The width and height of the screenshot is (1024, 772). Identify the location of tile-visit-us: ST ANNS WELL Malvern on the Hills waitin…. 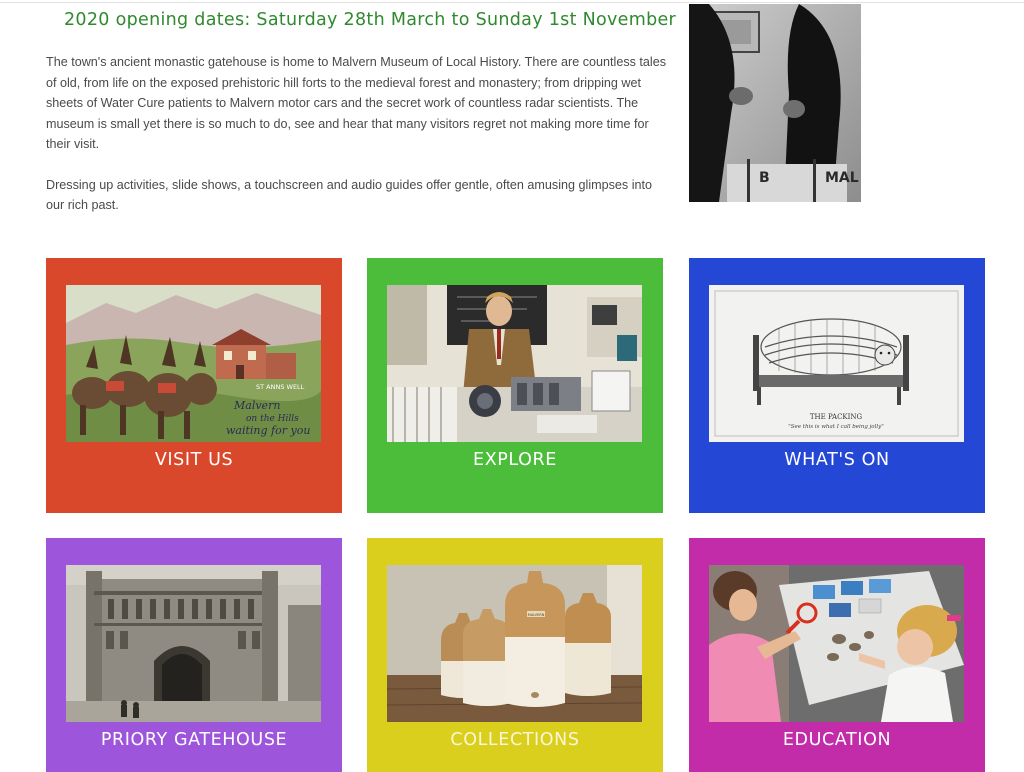
(194, 385).